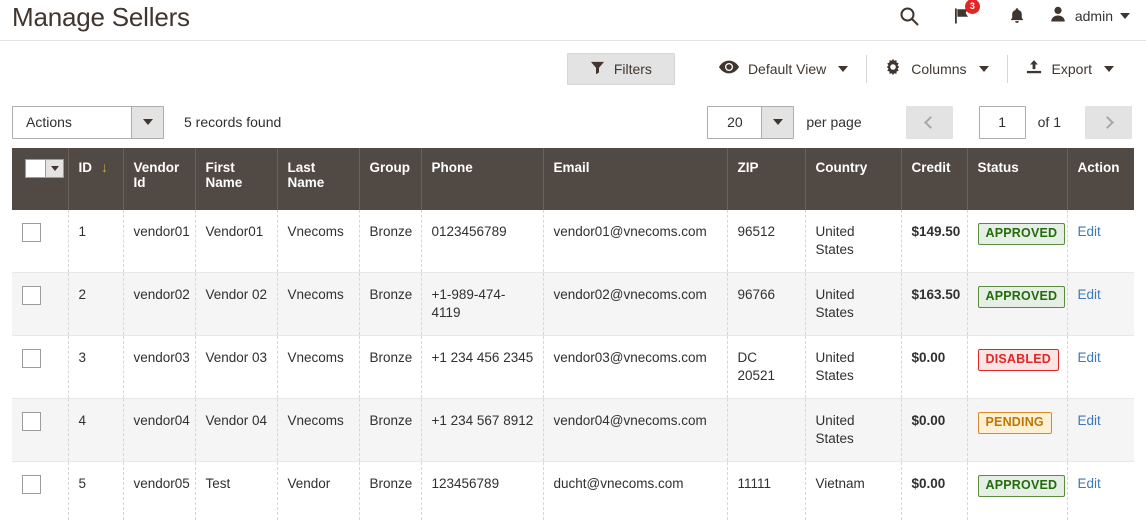  What do you see at coordinates (159, 179) in the screenshot?
I see `column-header-vendor-id: Vendor Id` at bounding box center [159, 179].